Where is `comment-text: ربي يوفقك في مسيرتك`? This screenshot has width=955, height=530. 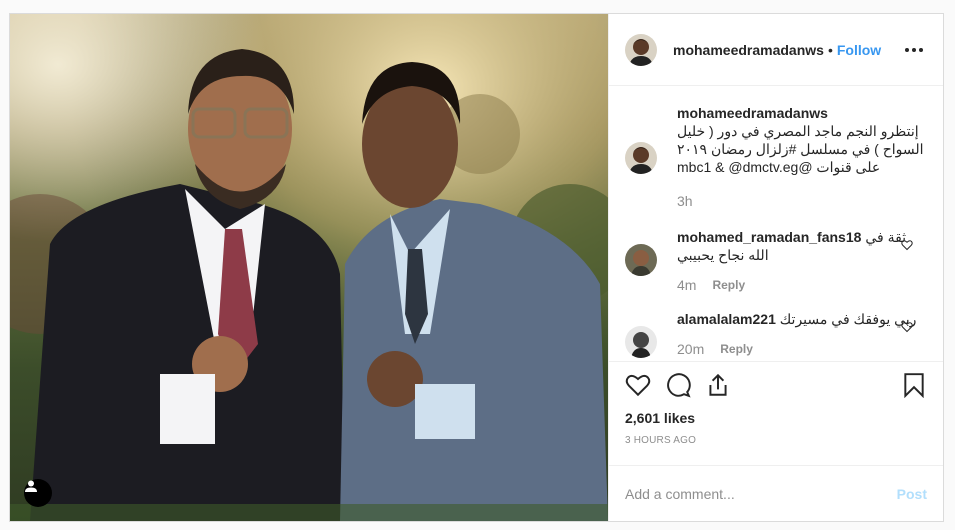 comment-text: ربي يوفقك في مسيرتك is located at coordinates (848, 319).